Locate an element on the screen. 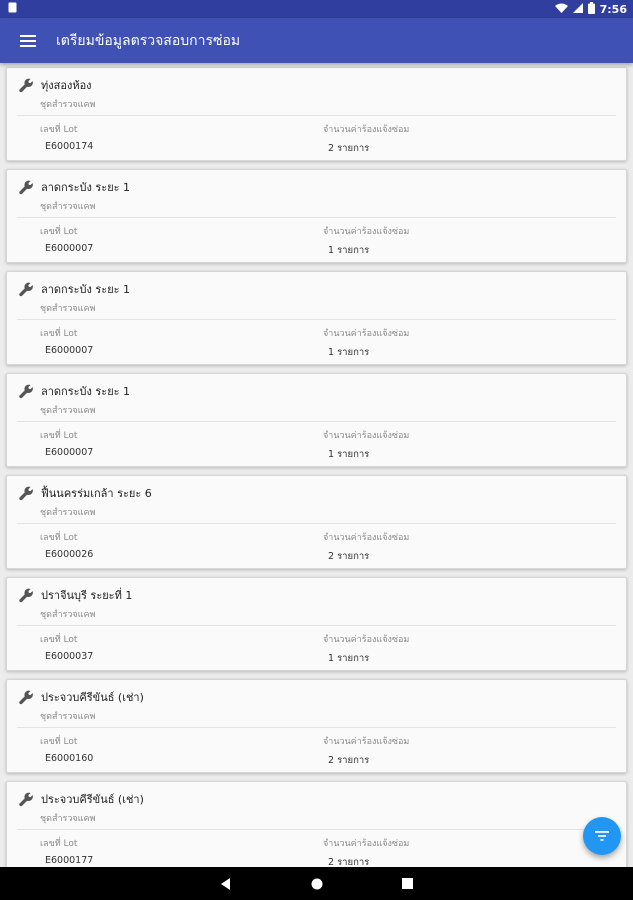  navigation-bar is located at coordinates (316, 883).